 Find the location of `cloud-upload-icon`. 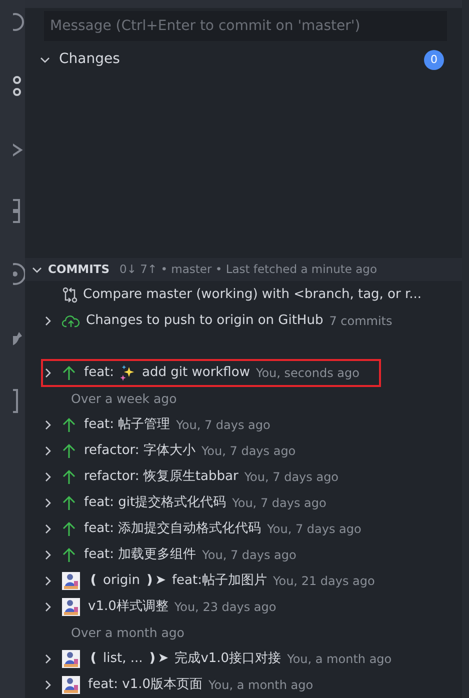

cloud-upload-icon is located at coordinates (71, 321).